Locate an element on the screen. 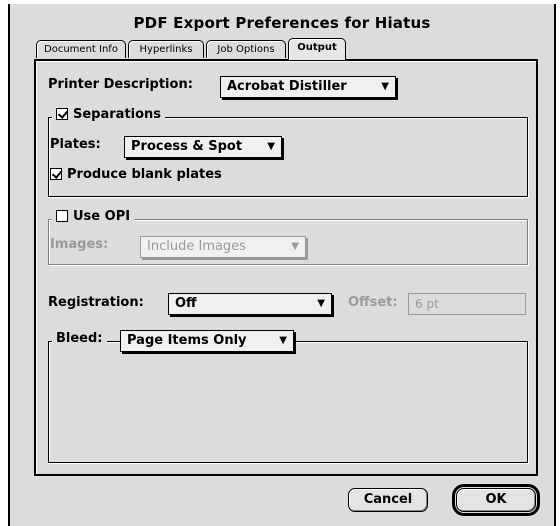 The width and height of the screenshot is (560, 526). blank-plates-checkbox: Produce blank plates is located at coordinates (136, 174).